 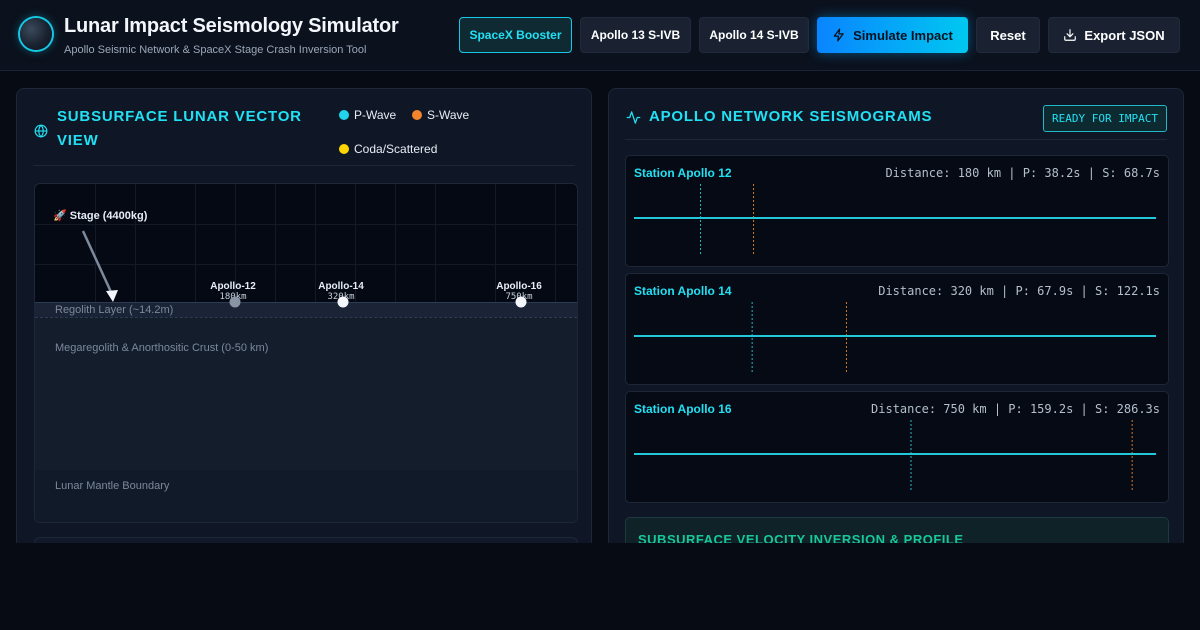 What do you see at coordinates (1105, 118) in the screenshot?
I see `status-badge: READY FOR IMPACT` at bounding box center [1105, 118].